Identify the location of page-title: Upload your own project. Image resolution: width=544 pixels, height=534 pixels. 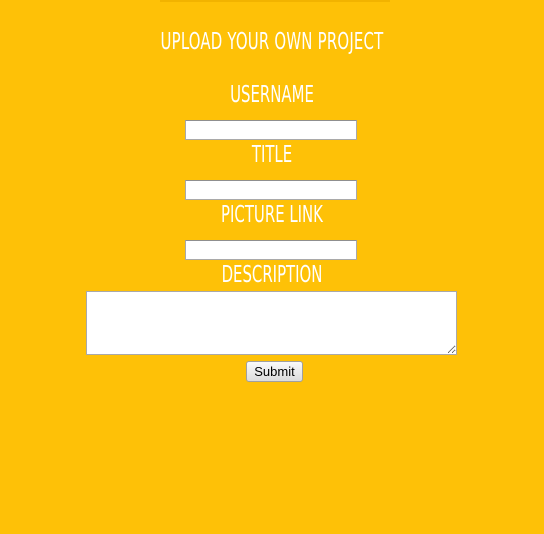
(272, 42).